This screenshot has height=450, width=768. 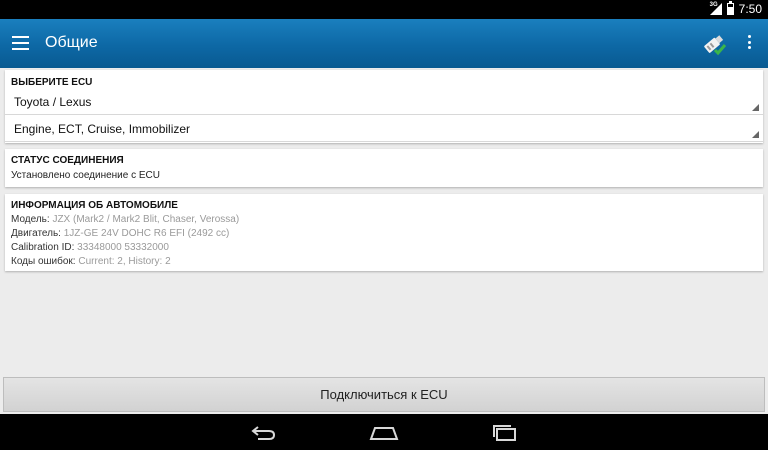 What do you see at coordinates (735, 8) in the screenshot?
I see `status-icons: 3G 7:50` at bounding box center [735, 8].